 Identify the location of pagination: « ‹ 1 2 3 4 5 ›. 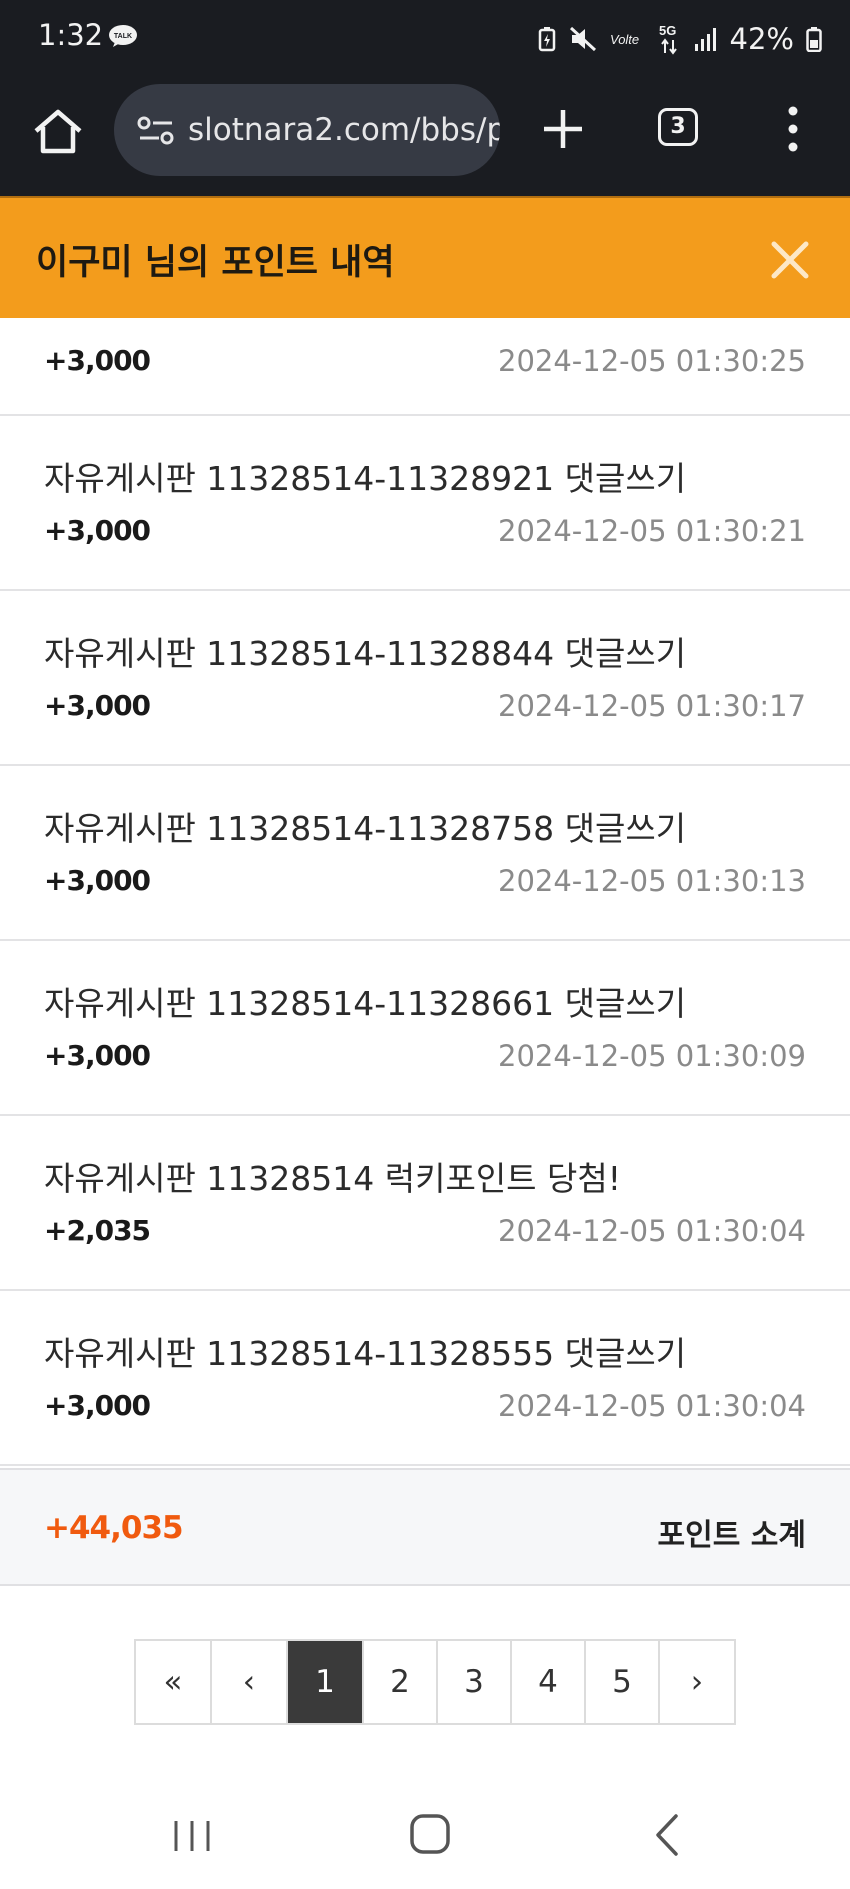
(435, 1682).